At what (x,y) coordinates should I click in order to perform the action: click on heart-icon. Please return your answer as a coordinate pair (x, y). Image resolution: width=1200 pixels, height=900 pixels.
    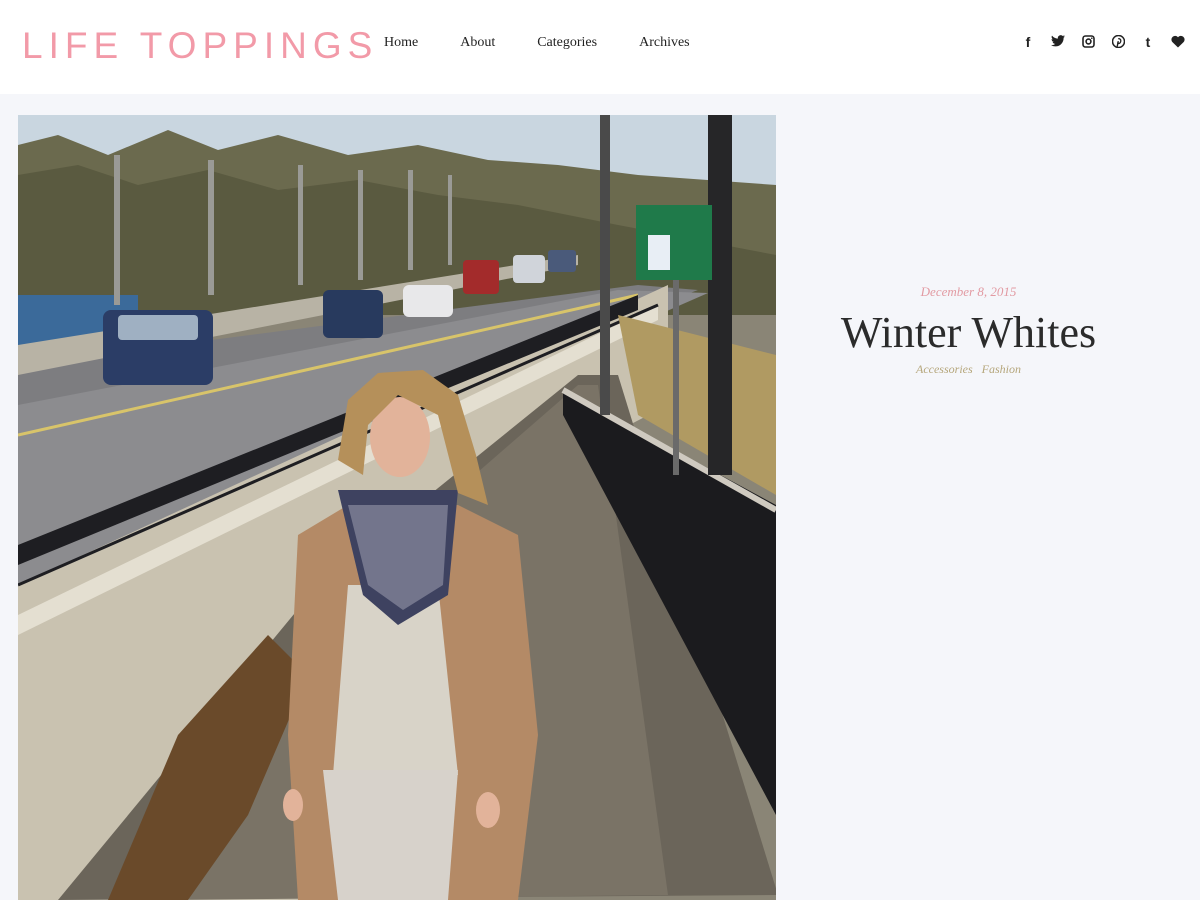
    Looking at the image, I should click on (1178, 42).